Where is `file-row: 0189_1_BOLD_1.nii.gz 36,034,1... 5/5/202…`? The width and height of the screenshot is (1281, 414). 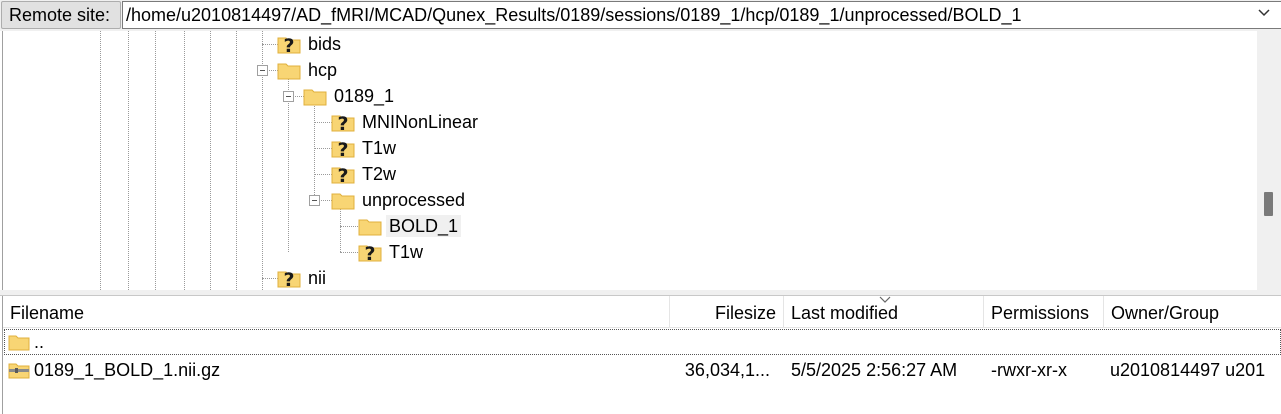
file-row: 0189_1_BOLD_1.nii.gz 36,034,1... 5/5/202… is located at coordinates (642, 370).